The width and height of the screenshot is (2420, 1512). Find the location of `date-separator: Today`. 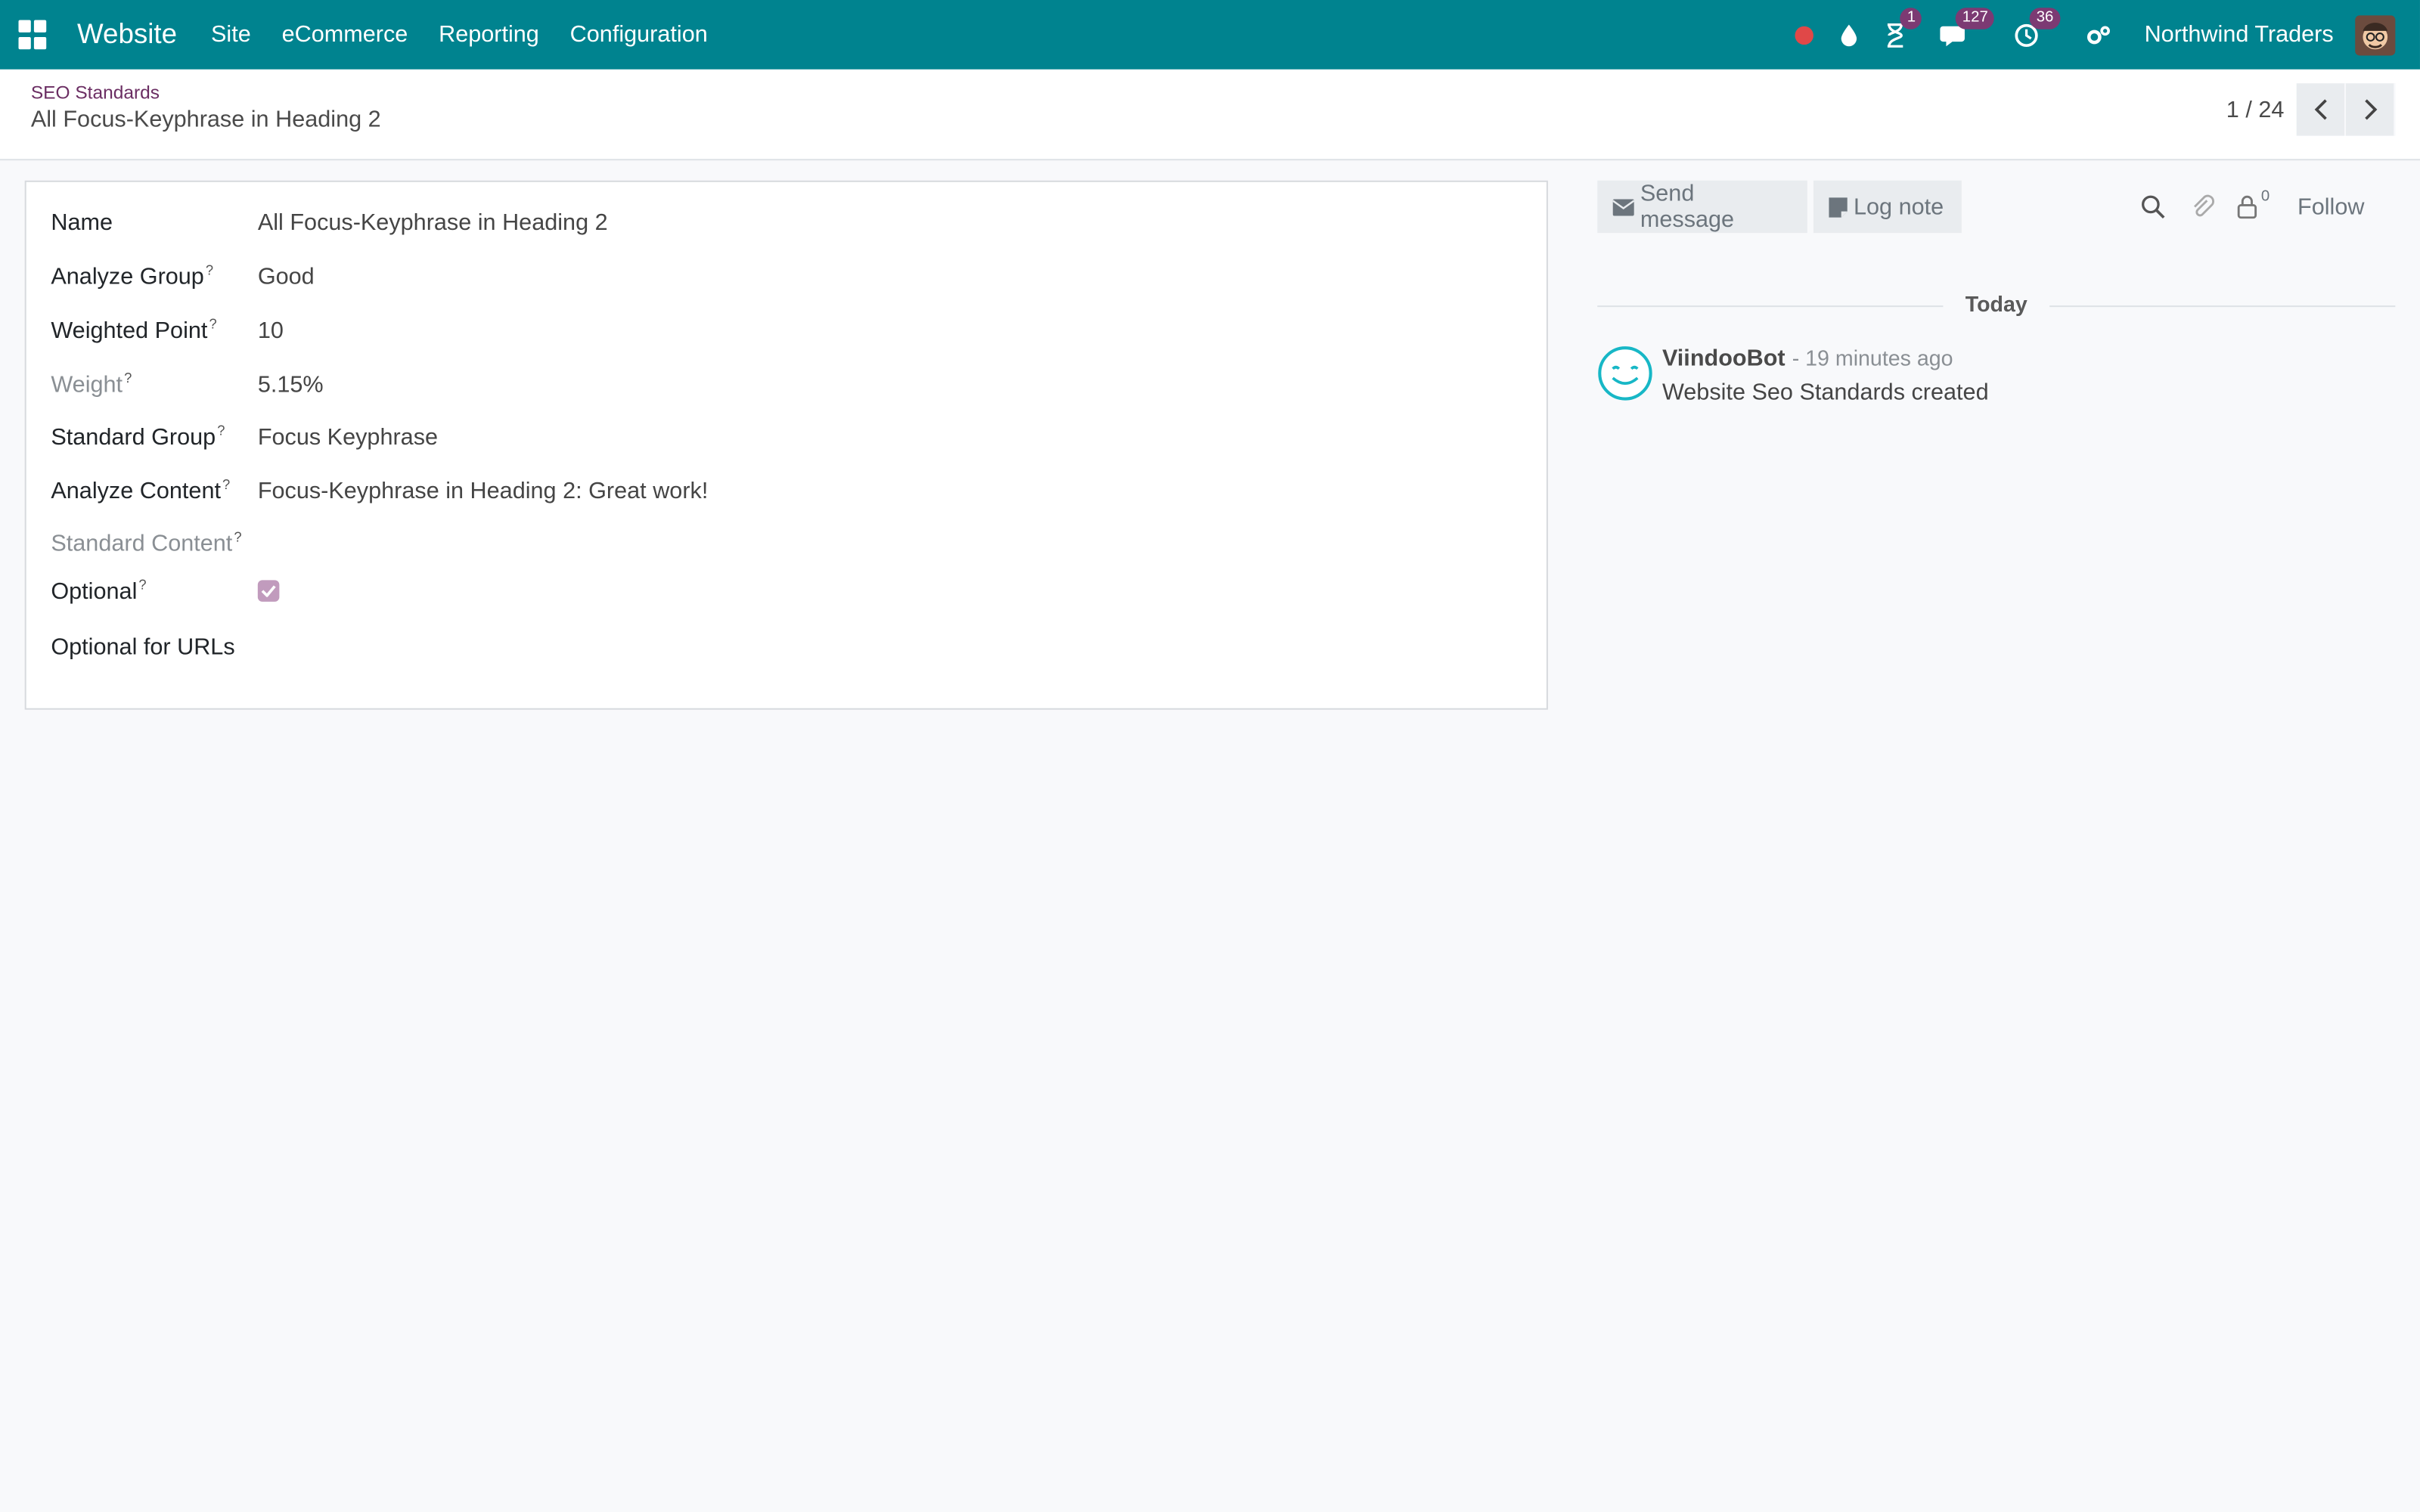

date-separator: Today is located at coordinates (1996, 305).